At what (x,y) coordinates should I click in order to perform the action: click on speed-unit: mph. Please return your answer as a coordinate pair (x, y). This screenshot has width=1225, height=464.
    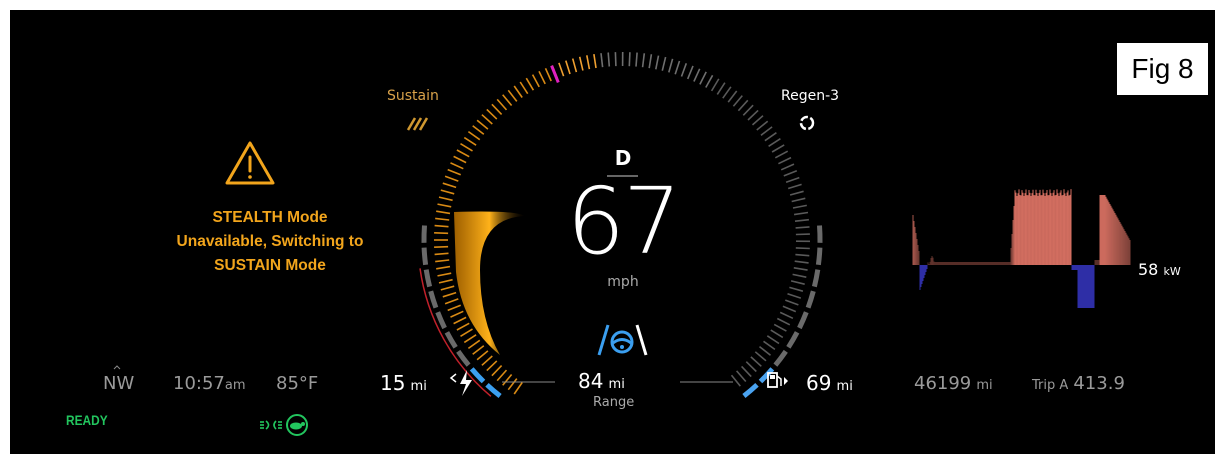
    Looking at the image, I should click on (623, 282).